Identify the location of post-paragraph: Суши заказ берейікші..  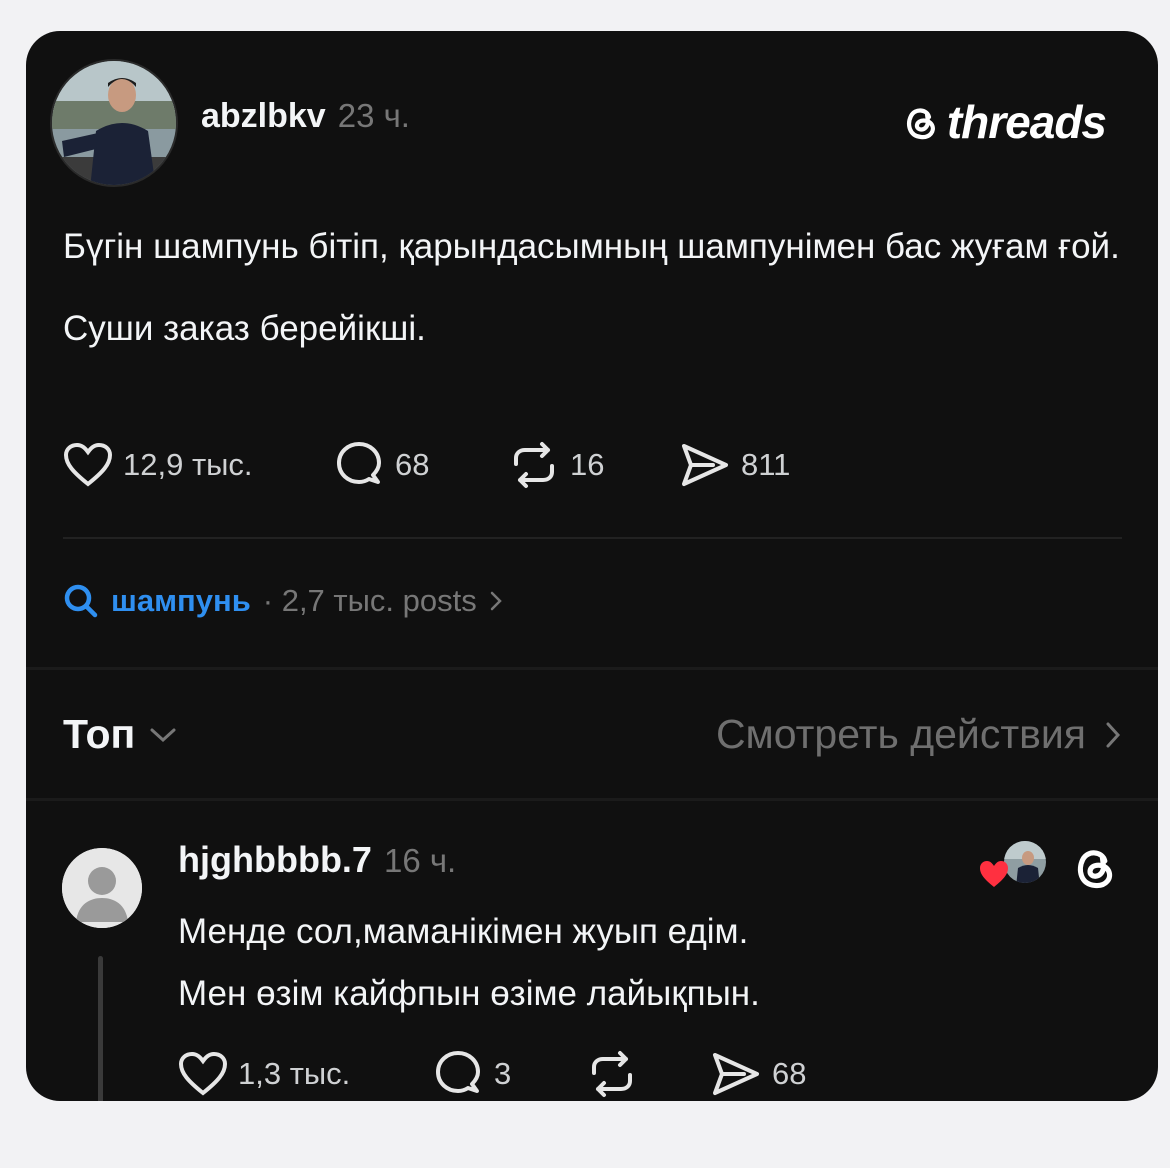
(244, 328).